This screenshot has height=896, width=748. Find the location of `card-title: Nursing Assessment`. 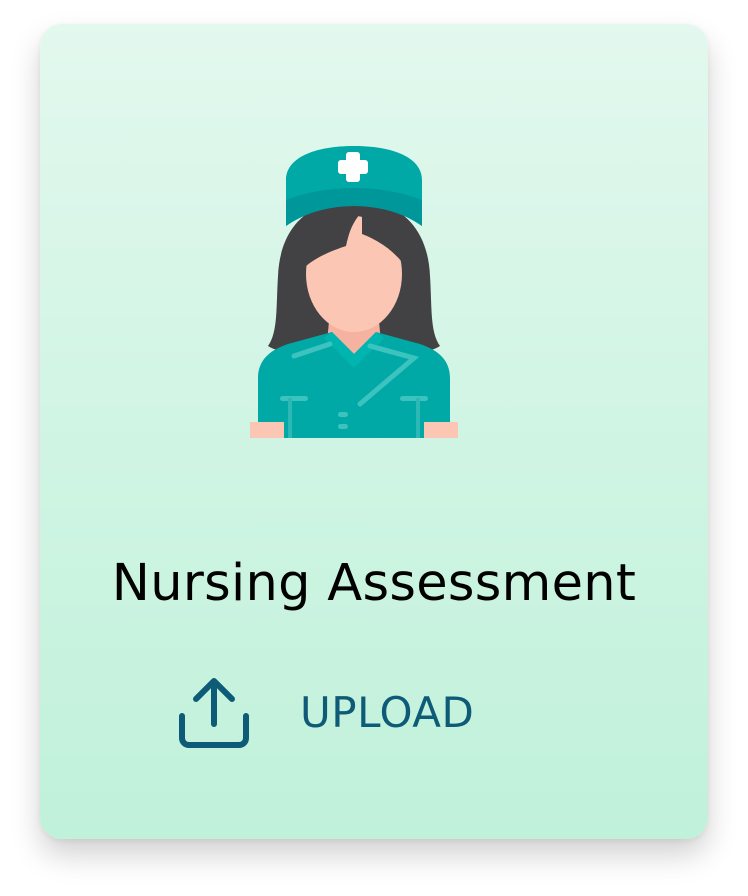

card-title: Nursing Assessment is located at coordinates (374, 583).